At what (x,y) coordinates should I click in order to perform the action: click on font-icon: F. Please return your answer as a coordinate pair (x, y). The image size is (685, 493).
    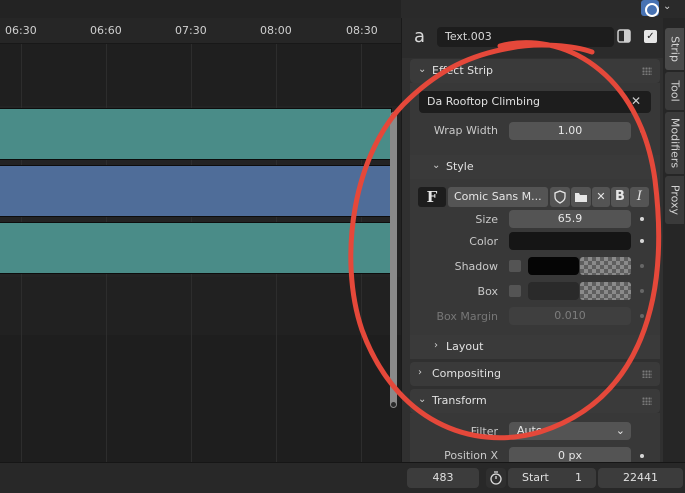
    Looking at the image, I should click on (432, 197).